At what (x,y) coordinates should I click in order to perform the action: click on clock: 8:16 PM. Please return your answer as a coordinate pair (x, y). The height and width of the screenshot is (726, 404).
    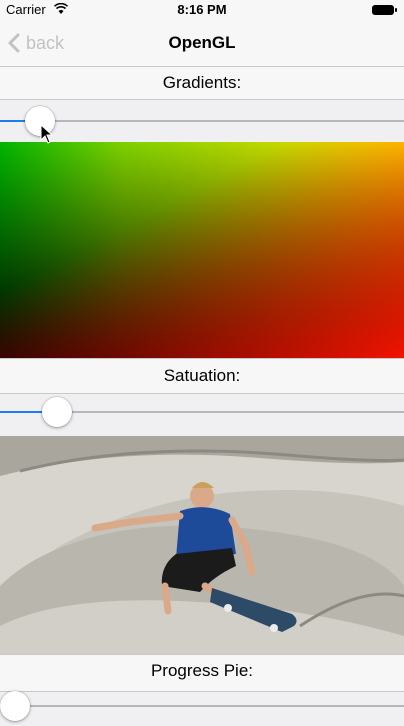
    Looking at the image, I should click on (202, 9).